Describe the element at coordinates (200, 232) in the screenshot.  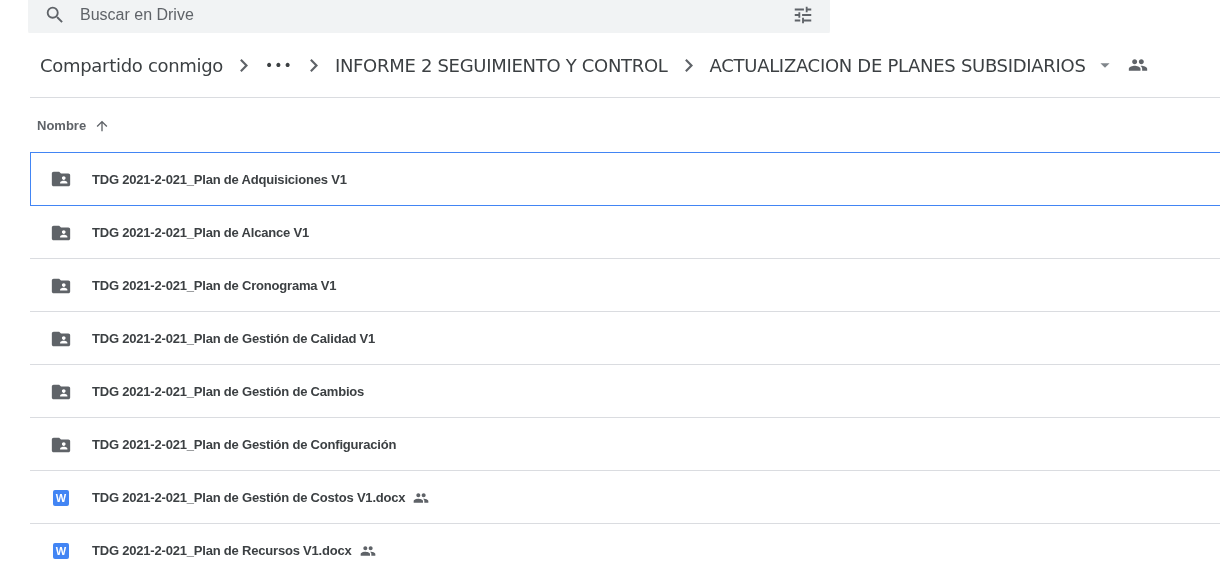
I see `file-name: TDG 2021-2-021_Plan de Alcance V1` at that location.